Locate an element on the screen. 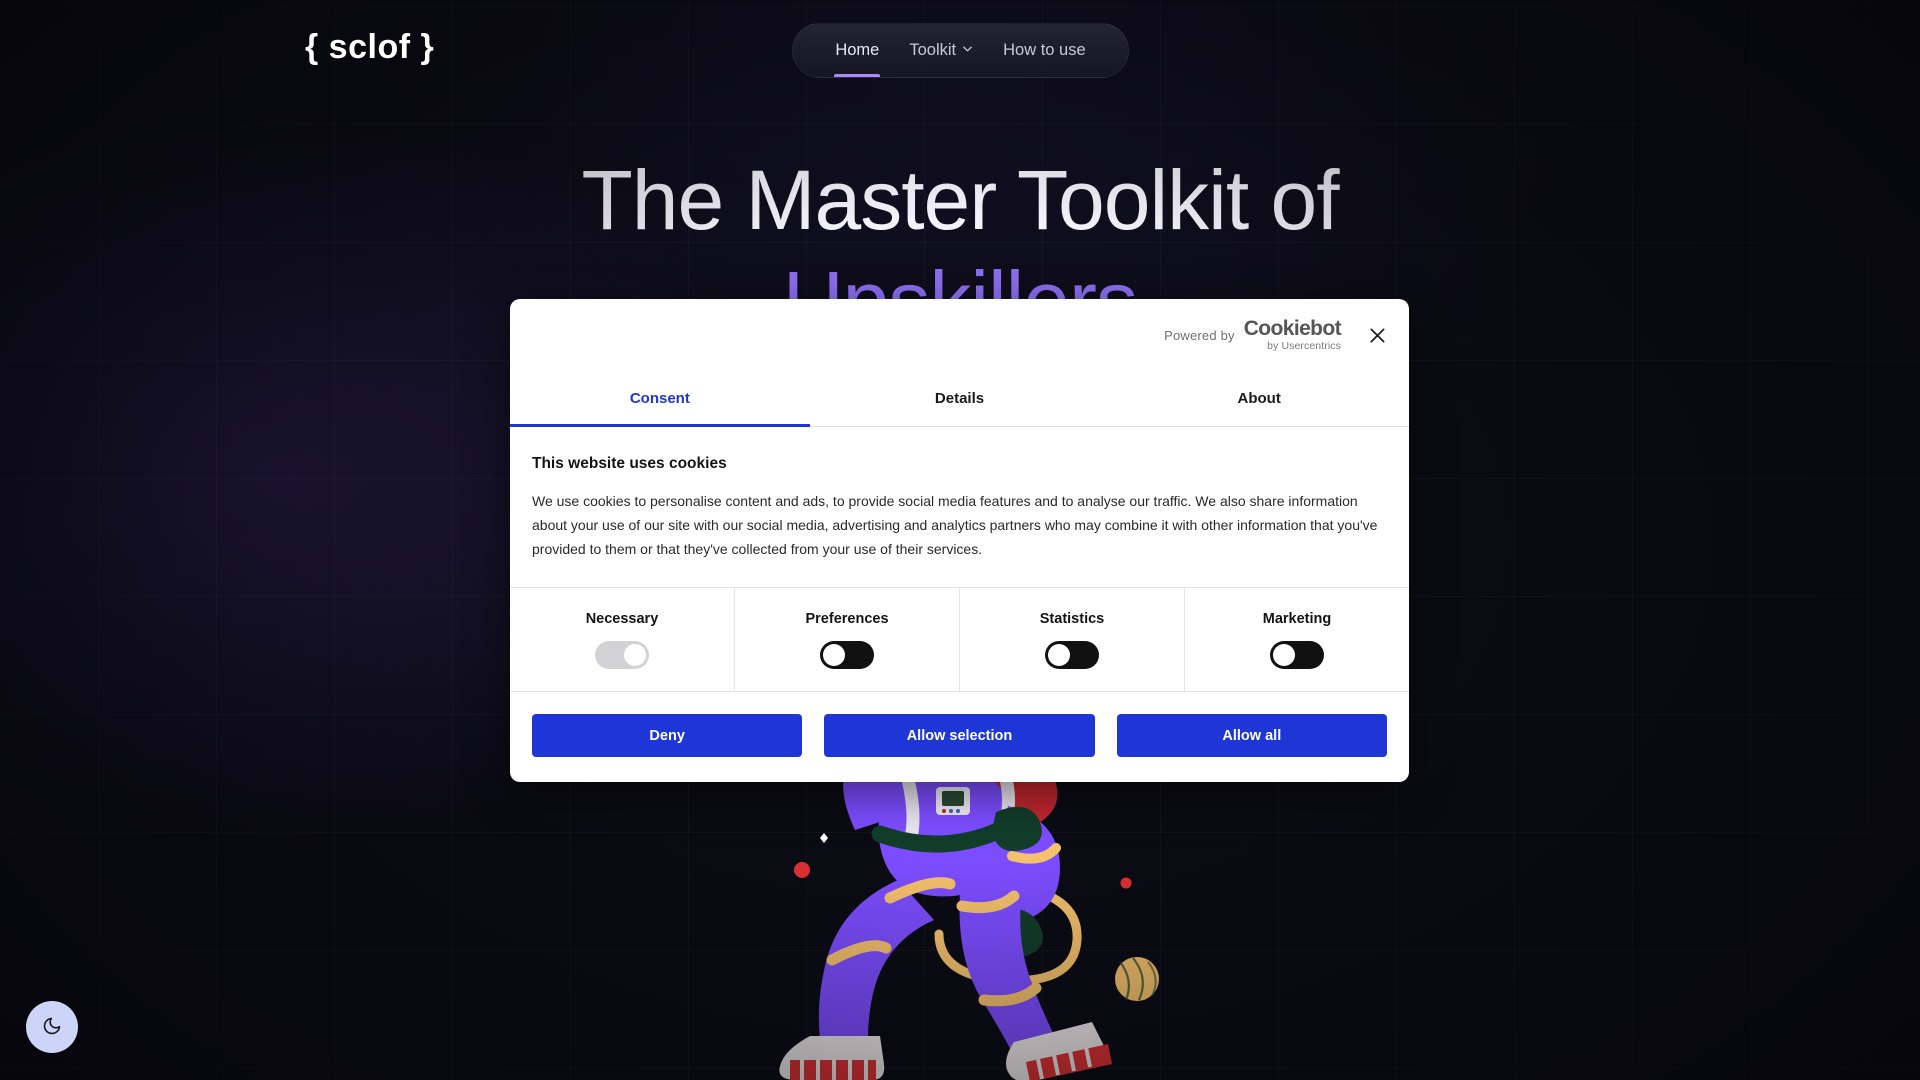 The height and width of the screenshot is (1080, 1920). powered-by-cookiebot: Powered by Cookiebot by Usercentrics is located at coordinates (1253, 335).